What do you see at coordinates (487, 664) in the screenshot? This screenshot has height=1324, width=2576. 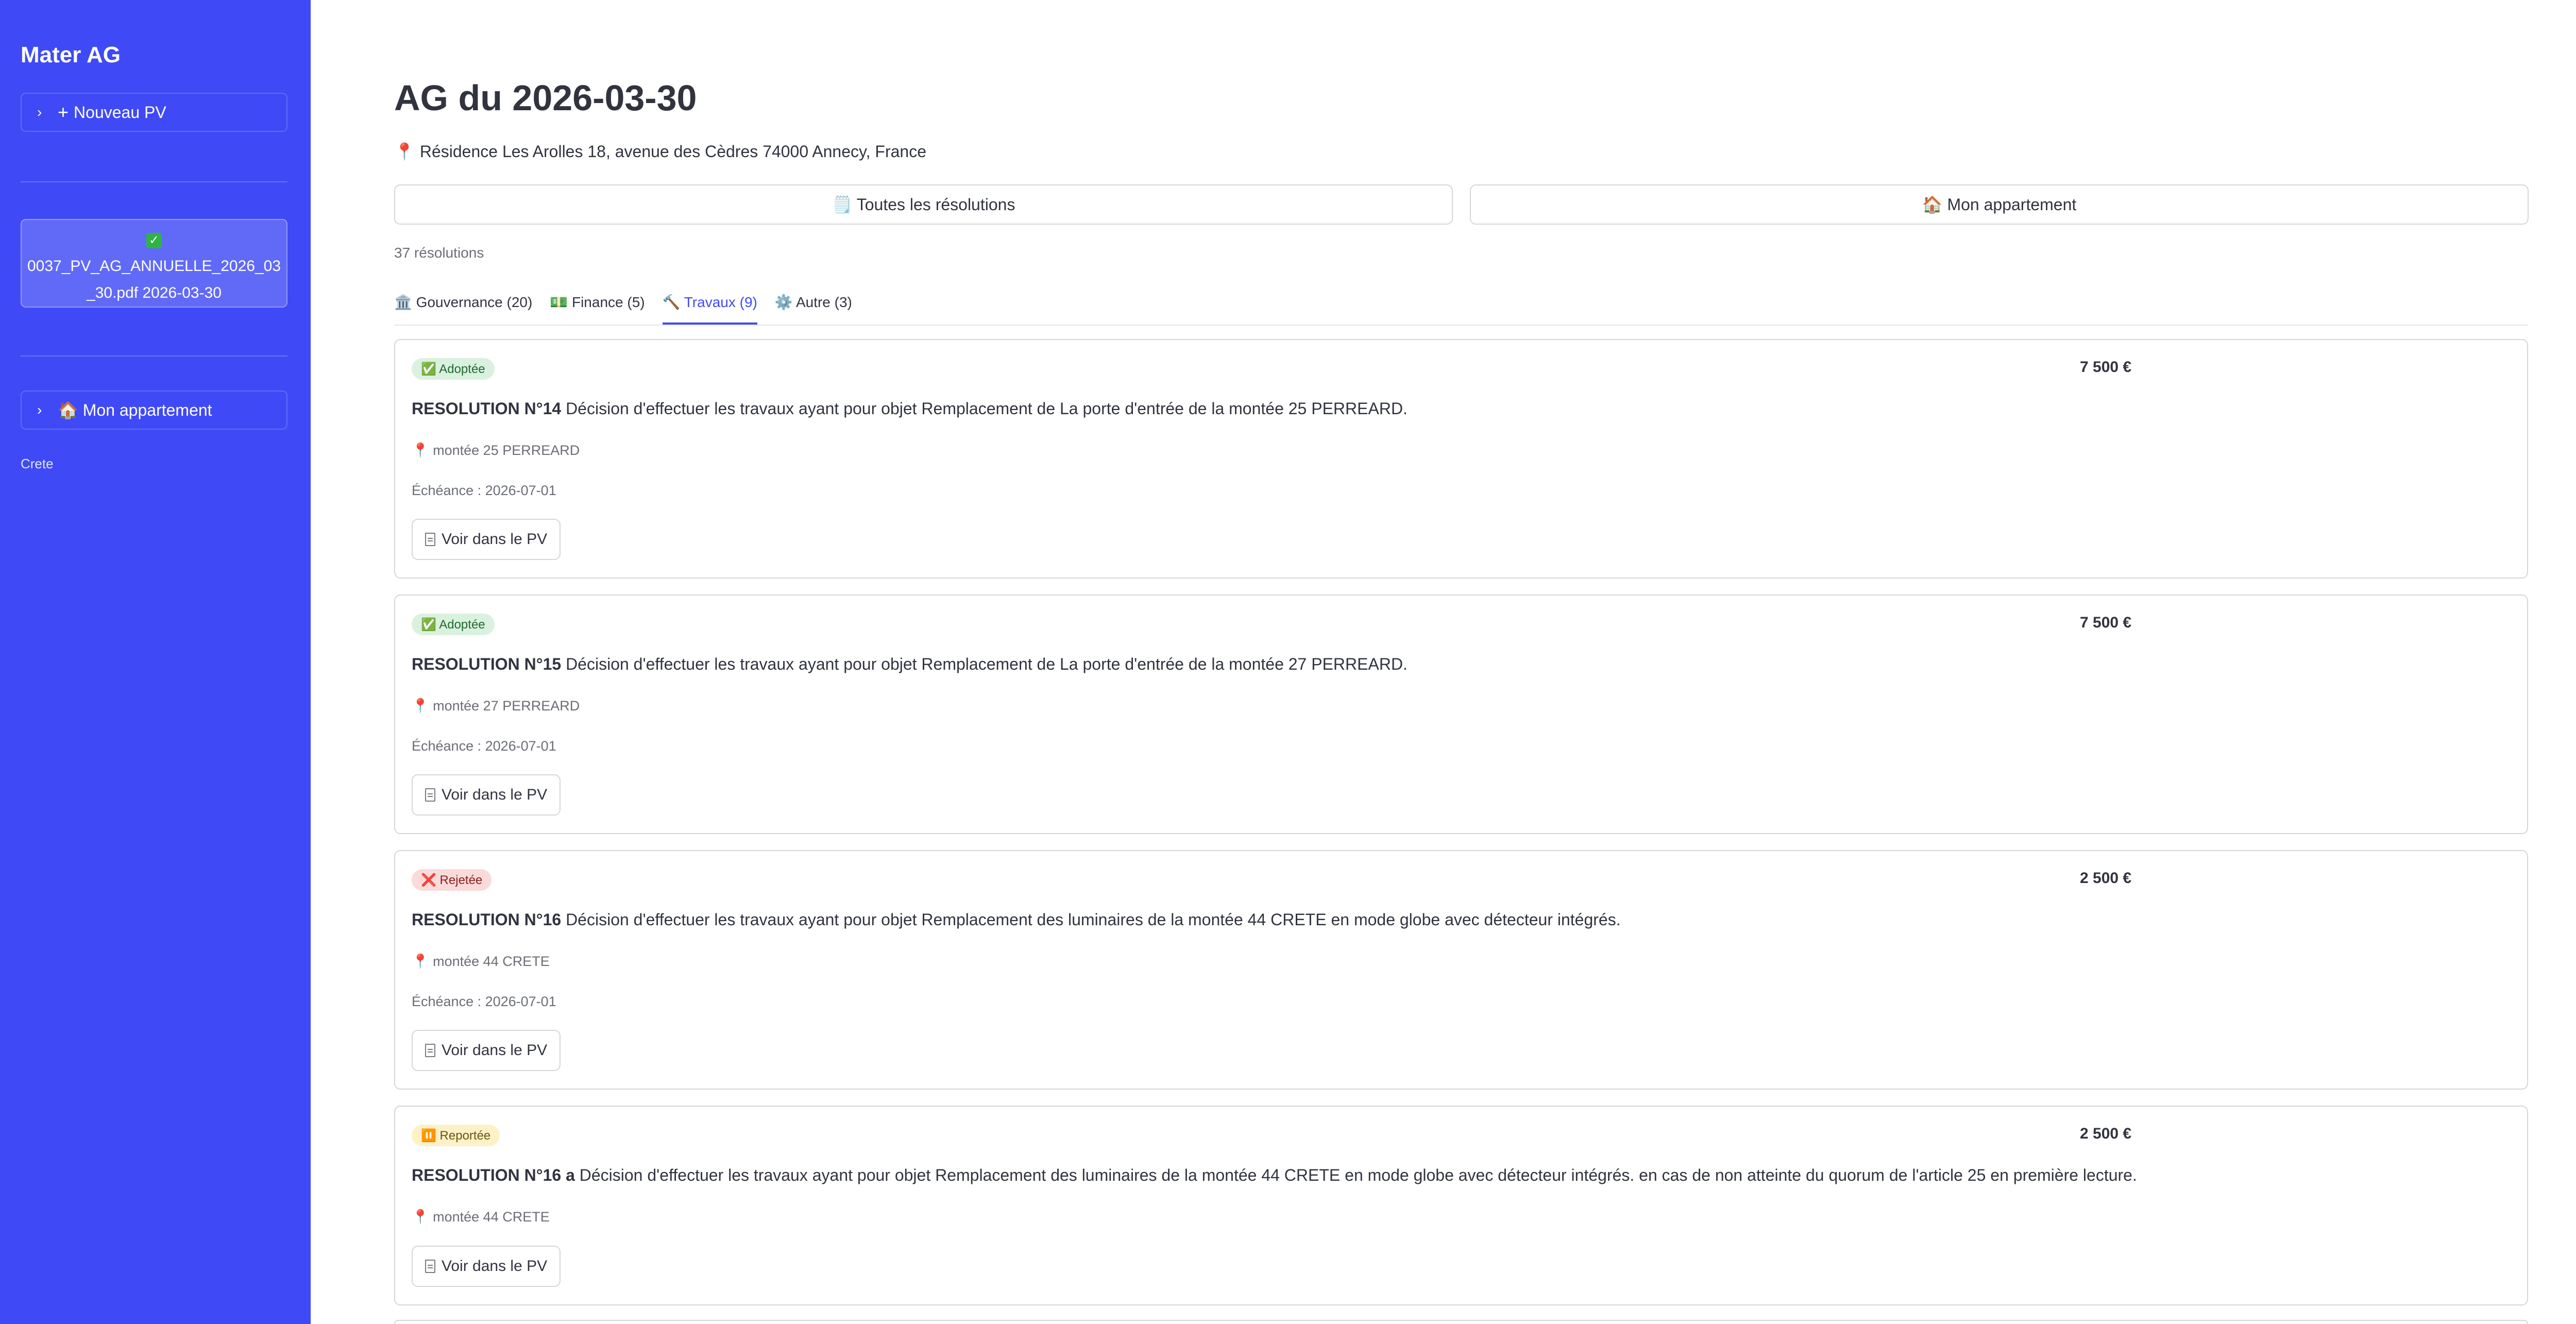 I see `resolution-number: RESOLUTION N°15` at bounding box center [487, 664].